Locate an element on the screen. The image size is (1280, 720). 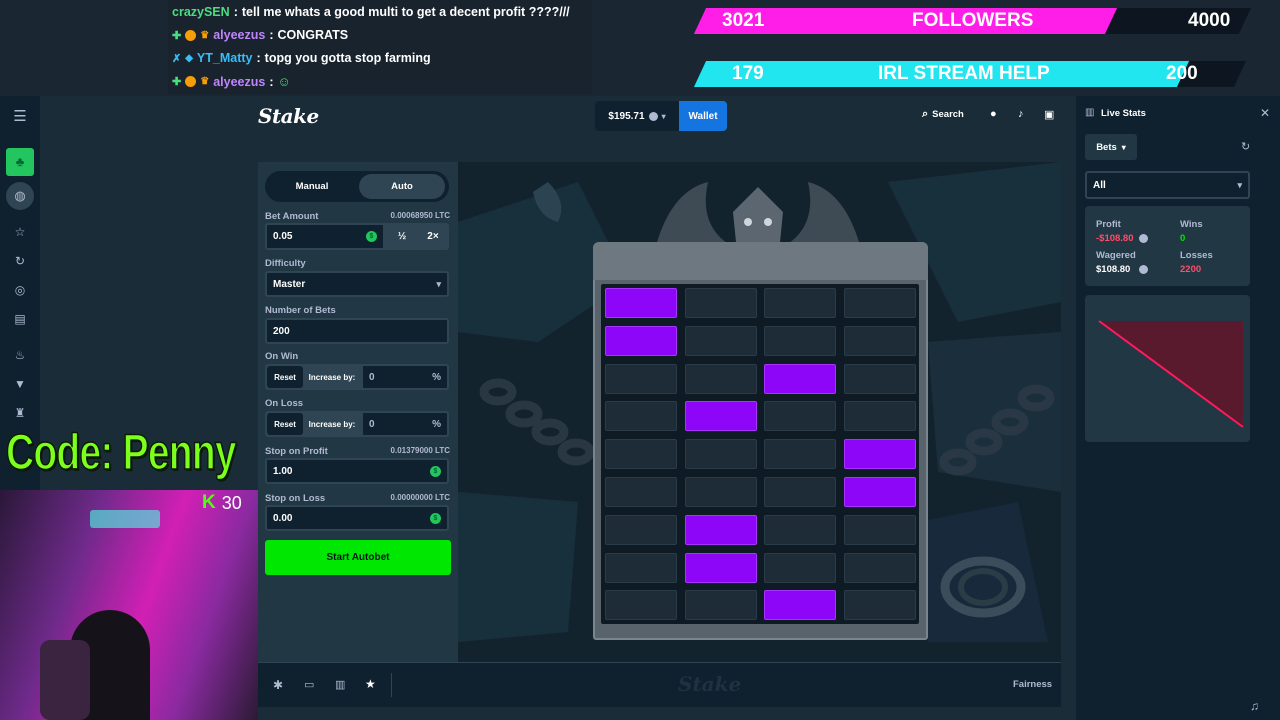
headset-icon: ♫ is located at coordinates (1254, 706).